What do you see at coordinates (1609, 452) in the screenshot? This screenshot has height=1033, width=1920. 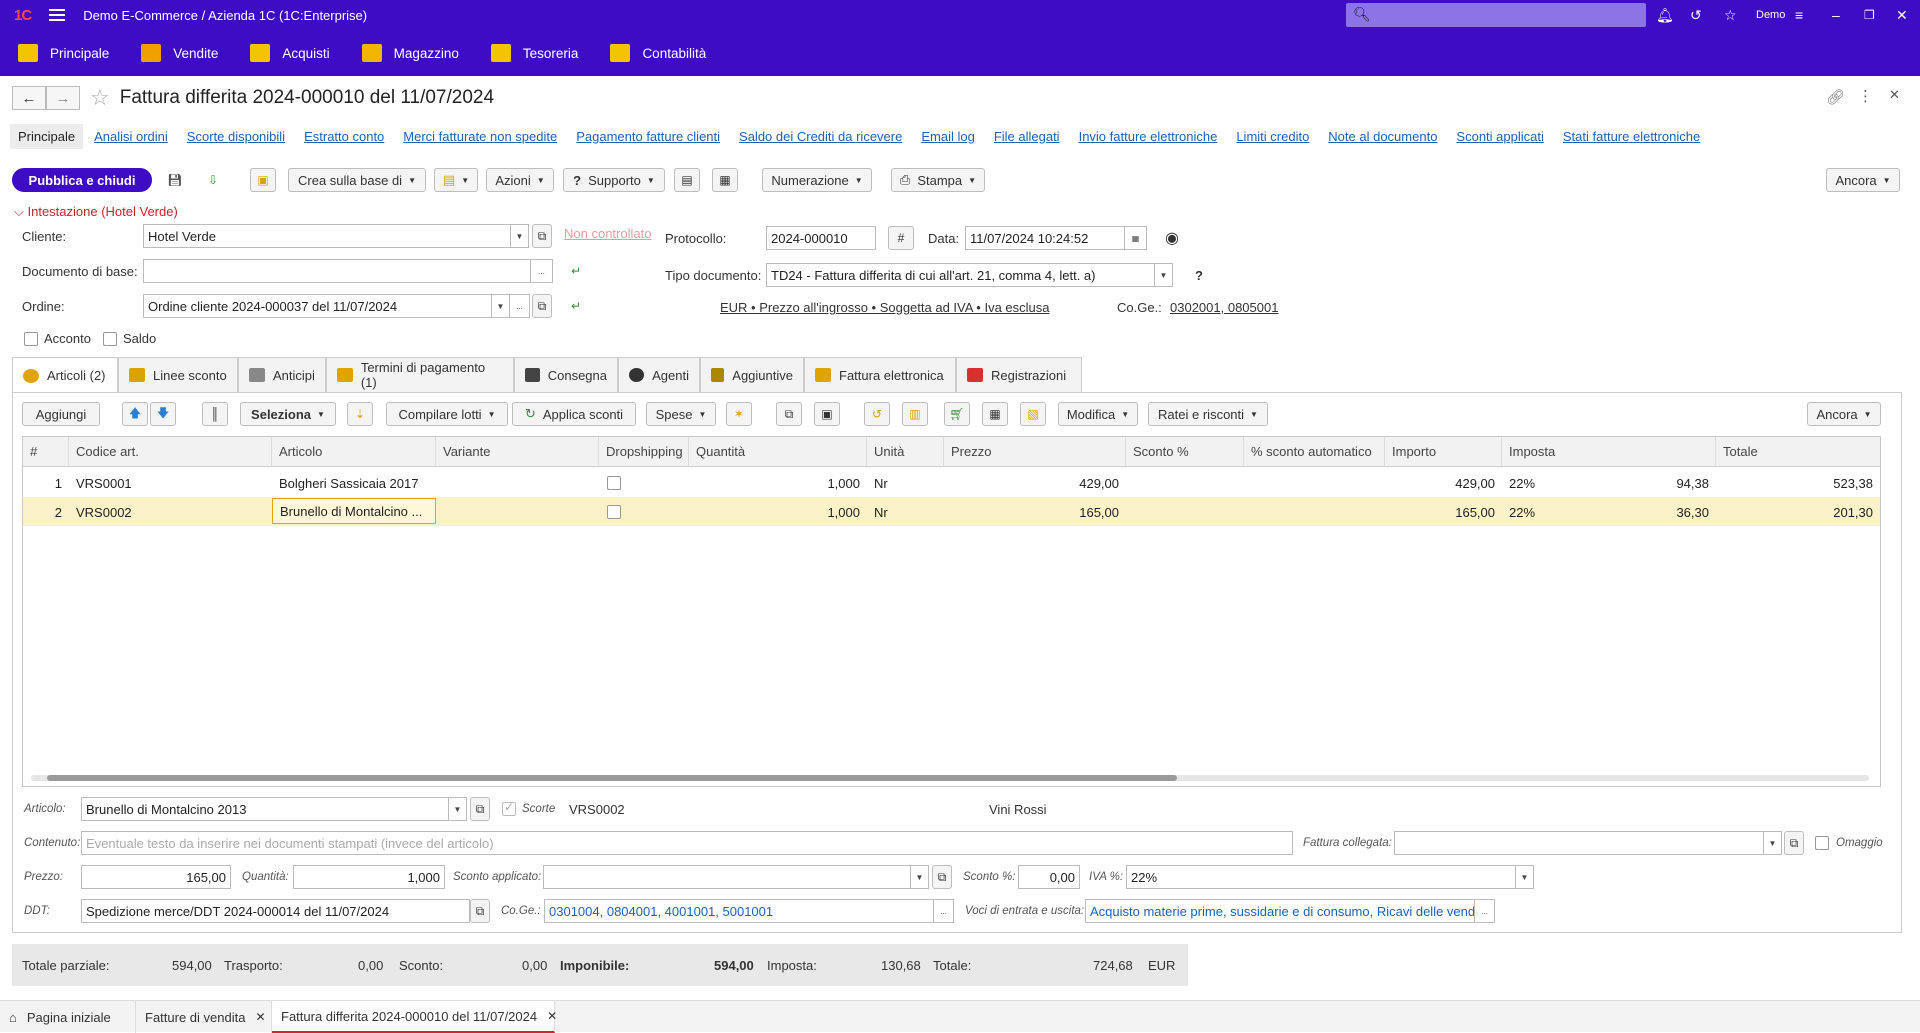 I see `col-imposta: Imposta` at bounding box center [1609, 452].